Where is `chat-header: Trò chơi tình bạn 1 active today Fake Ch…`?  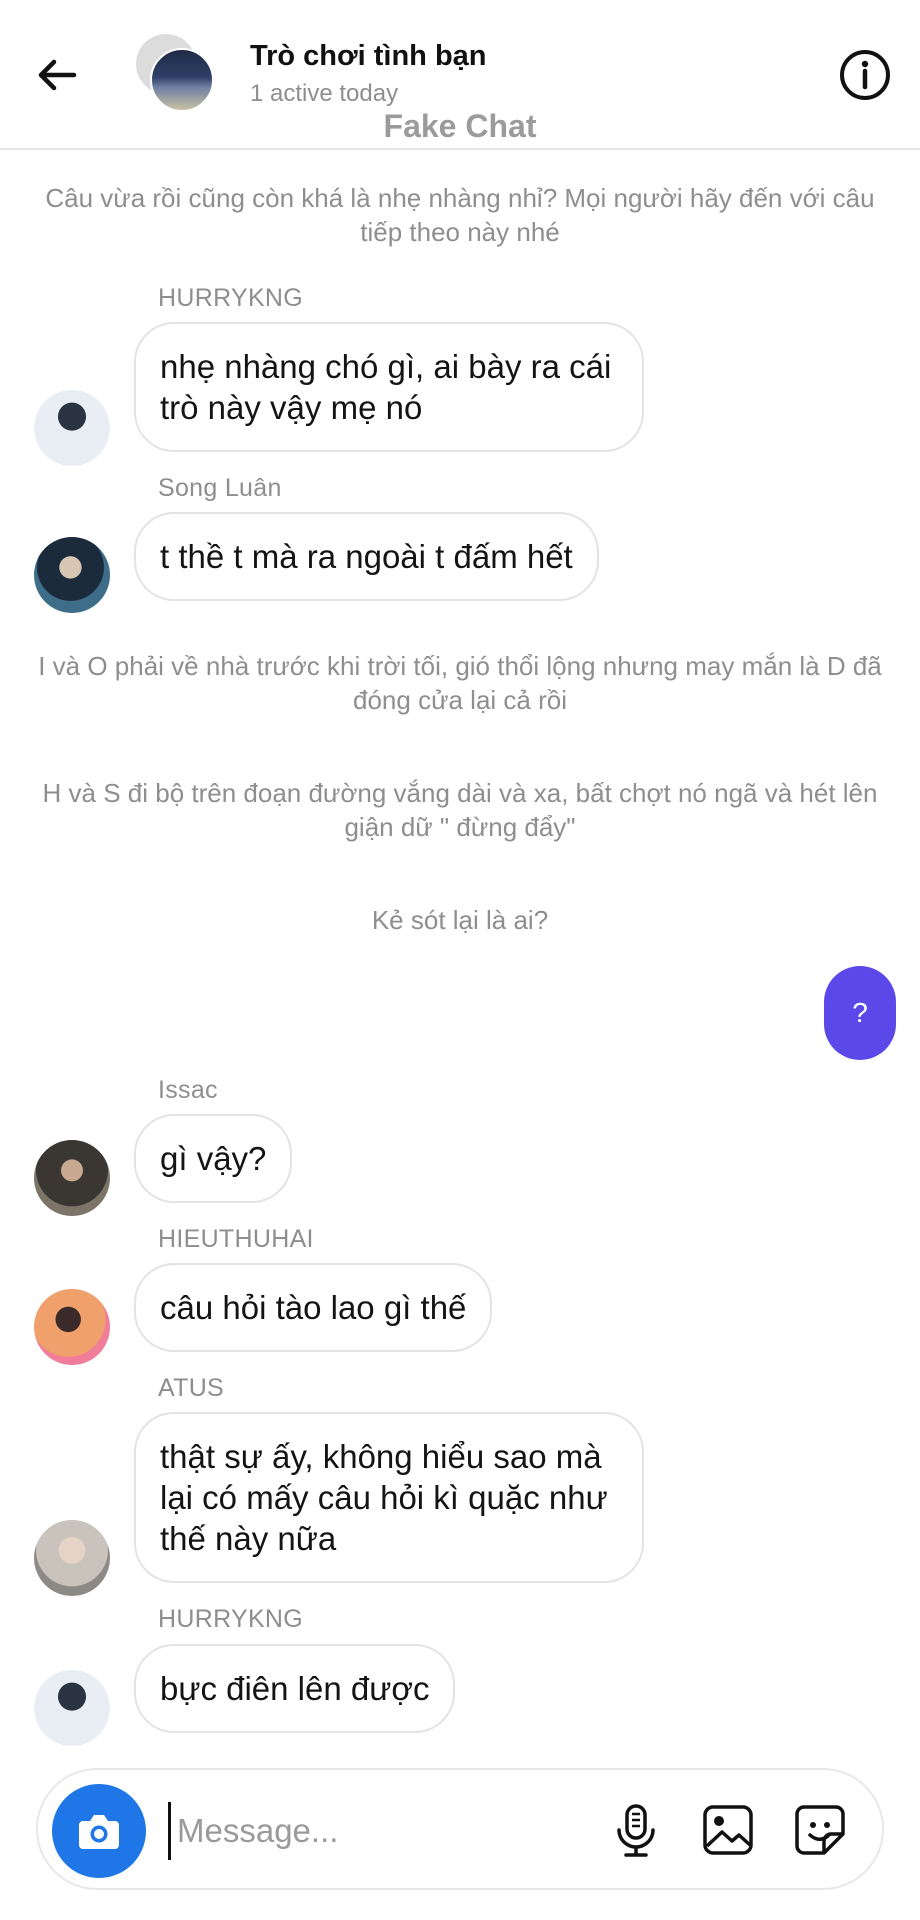 chat-header: Trò chơi tình bạn 1 active today Fake Ch… is located at coordinates (460, 75).